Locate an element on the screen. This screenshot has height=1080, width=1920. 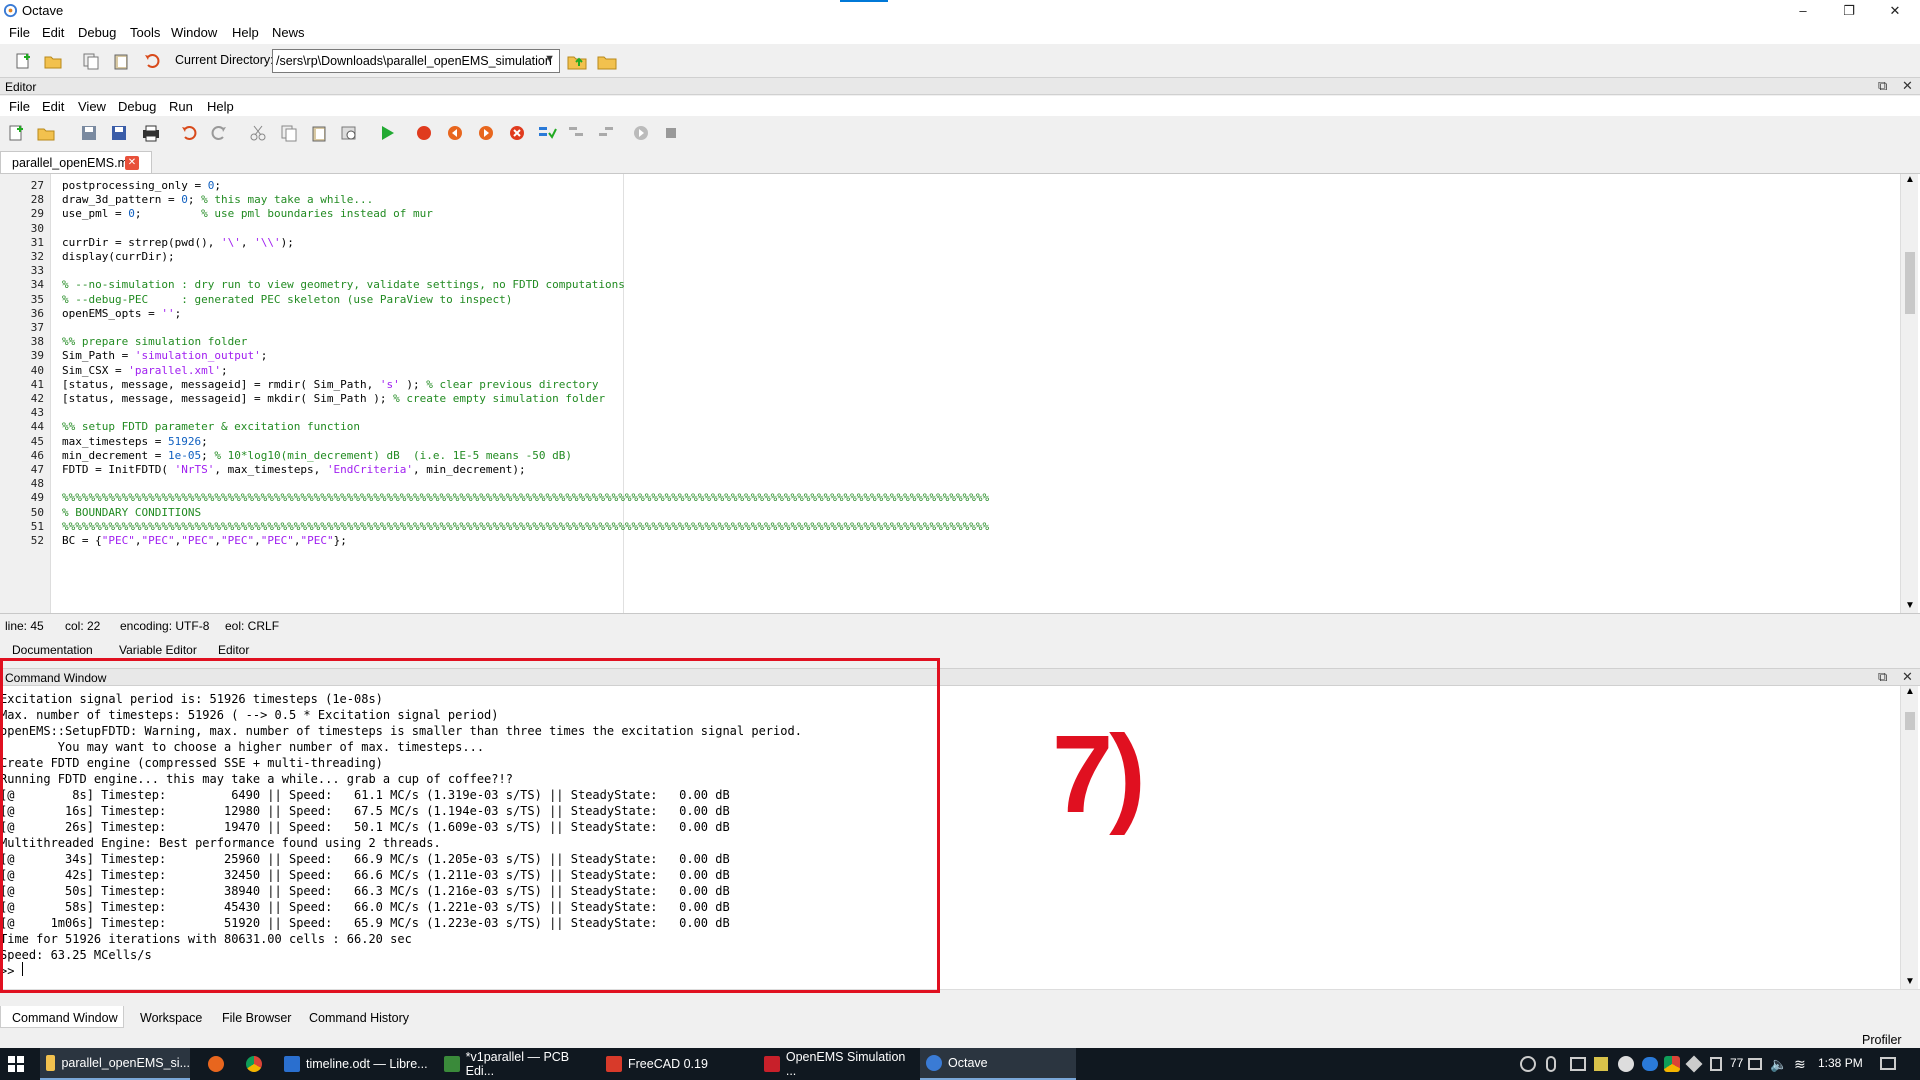
close-icon: ✕ is located at coordinates (1895, 11).